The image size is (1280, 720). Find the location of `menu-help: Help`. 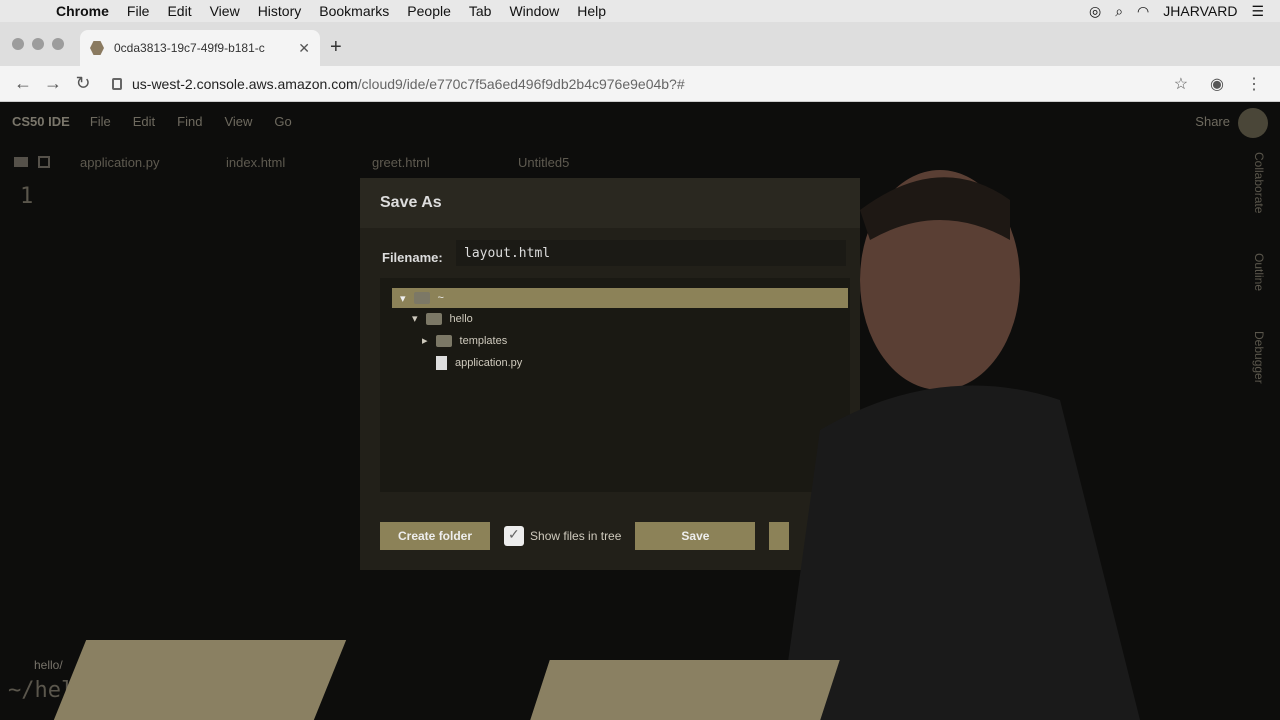

menu-help: Help is located at coordinates (591, 11).